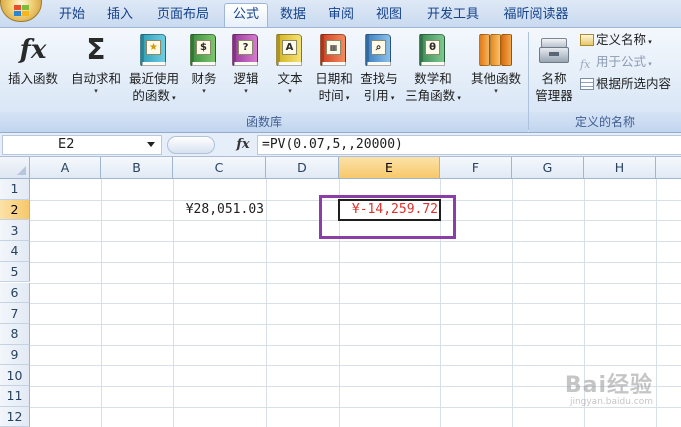 This screenshot has height=427, width=681. What do you see at coordinates (334, 69) in the screenshot?
I see `date-time-button: ▦ 日期和 时间 ▾` at bounding box center [334, 69].